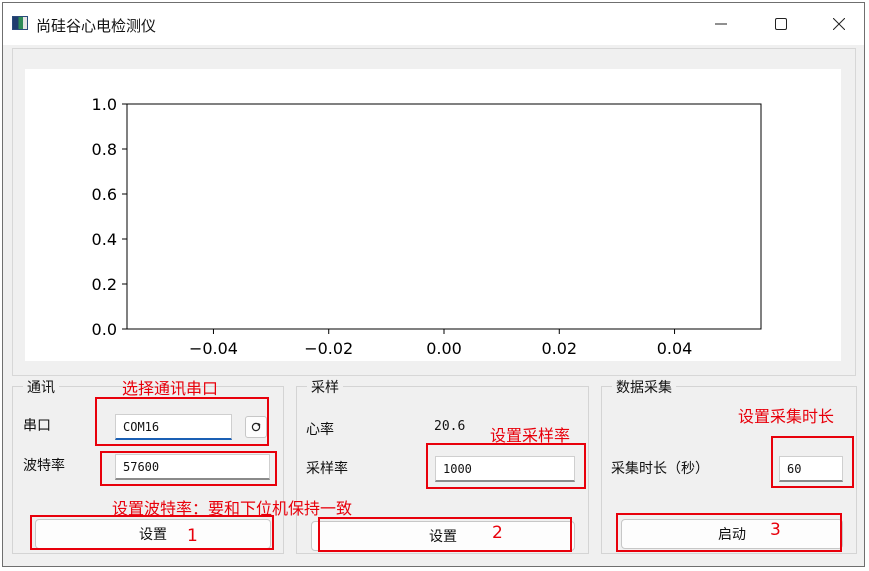  Describe the element at coordinates (786, 416) in the screenshot. I see `annotation-set-duration: 设置采集时长` at that location.